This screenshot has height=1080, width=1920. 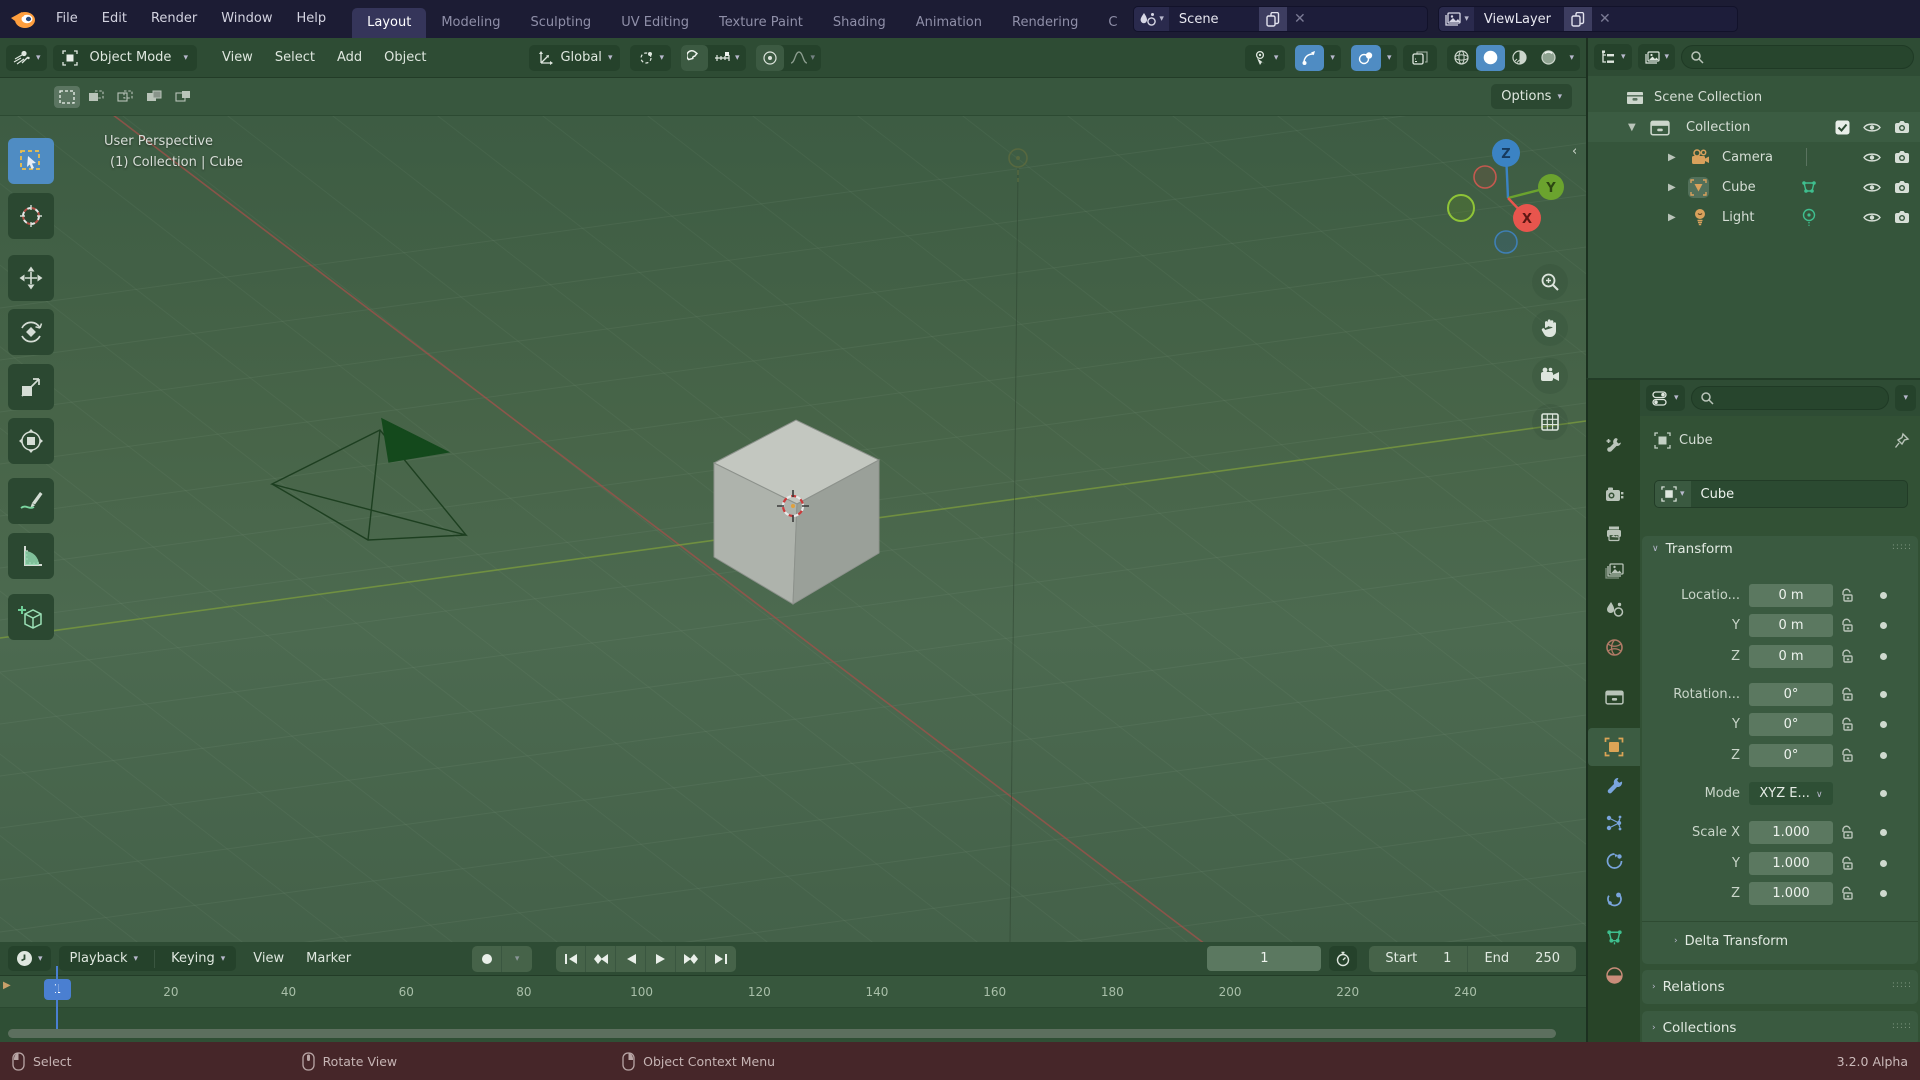 What do you see at coordinates (1151, 19) in the screenshot?
I see `scene-browse-button: ▾` at bounding box center [1151, 19].